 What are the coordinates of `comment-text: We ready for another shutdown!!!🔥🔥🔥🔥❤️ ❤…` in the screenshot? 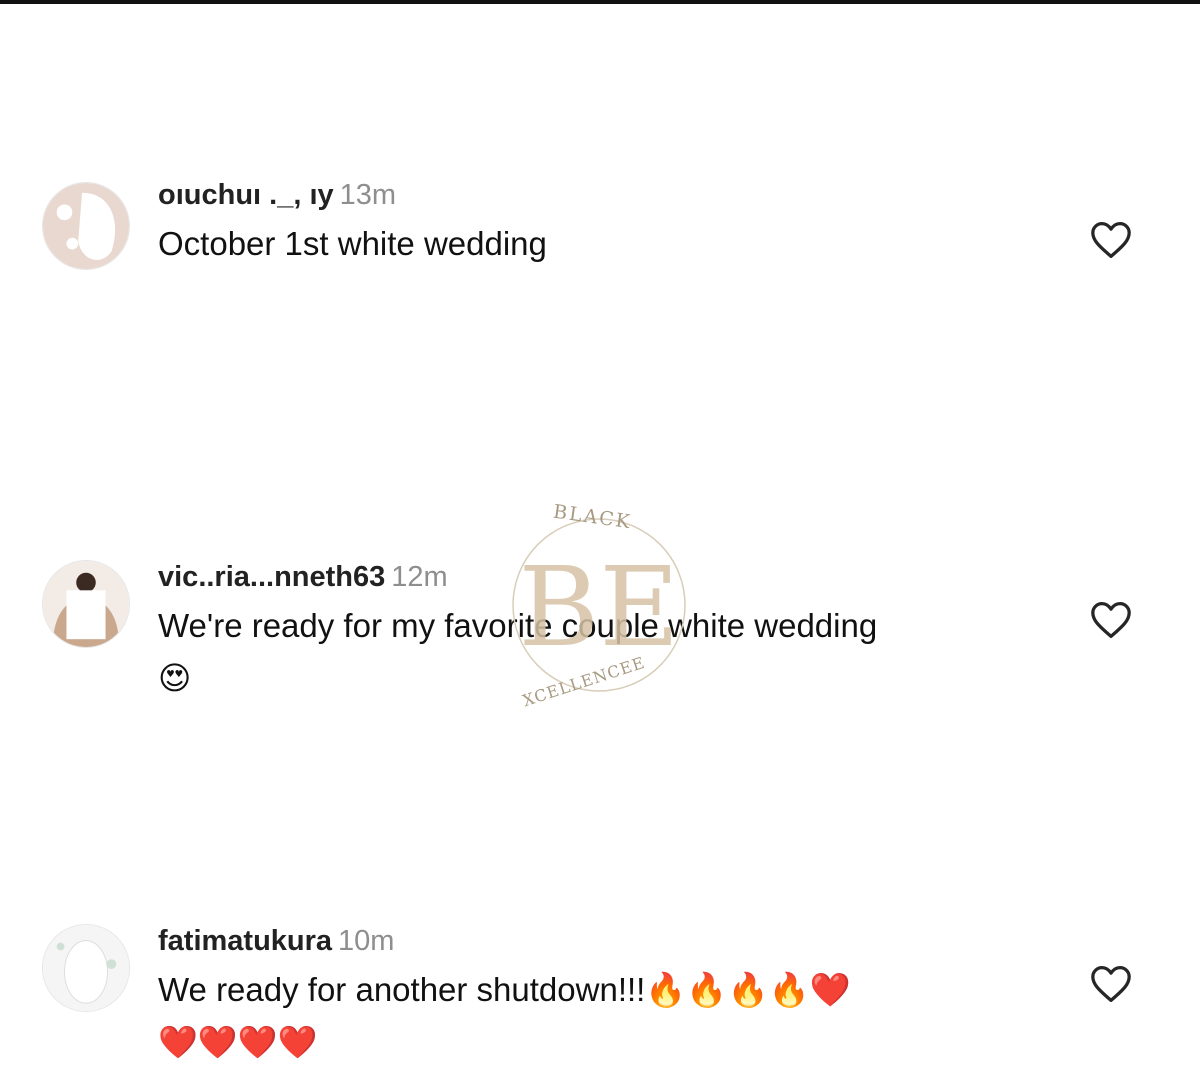 It's located at (608, 1016).